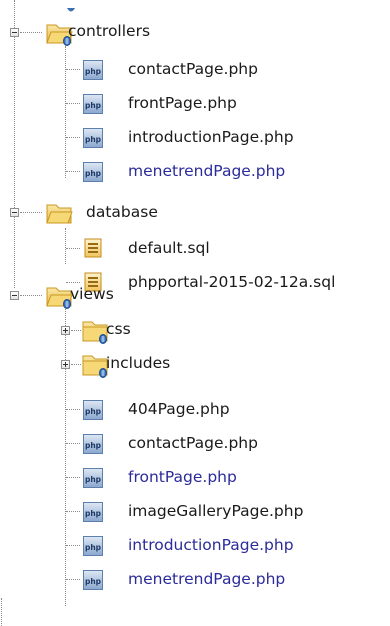  Describe the element at coordinates (1, 612) in the screenshot. I see `tree-guide-left-edge` at that location.